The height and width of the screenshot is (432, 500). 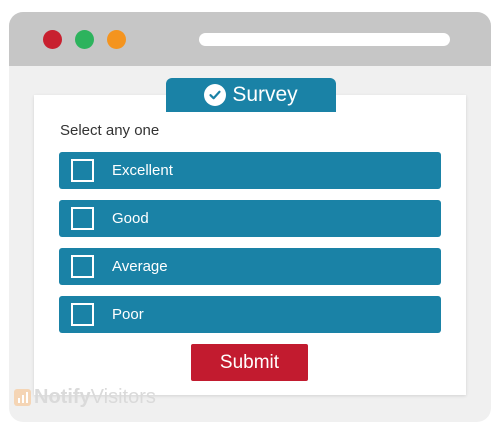 I want to click on watermark-logo: Notify Visitors, so click(x=85, y=397).